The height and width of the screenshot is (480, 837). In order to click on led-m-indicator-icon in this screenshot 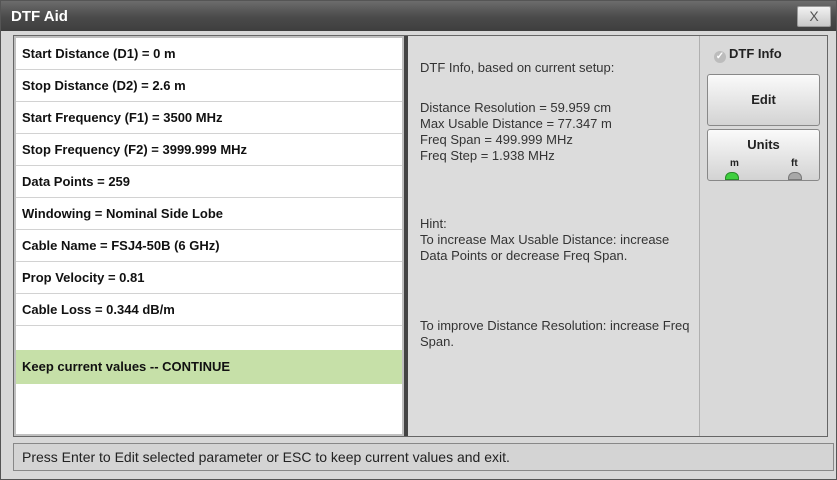, I will do `click(732, 176)`.